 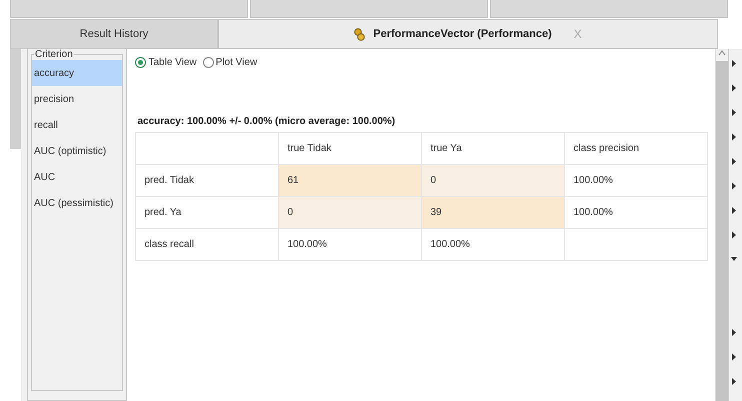 I want to click on column-header: true Tidak, so click(x=350, y=148).